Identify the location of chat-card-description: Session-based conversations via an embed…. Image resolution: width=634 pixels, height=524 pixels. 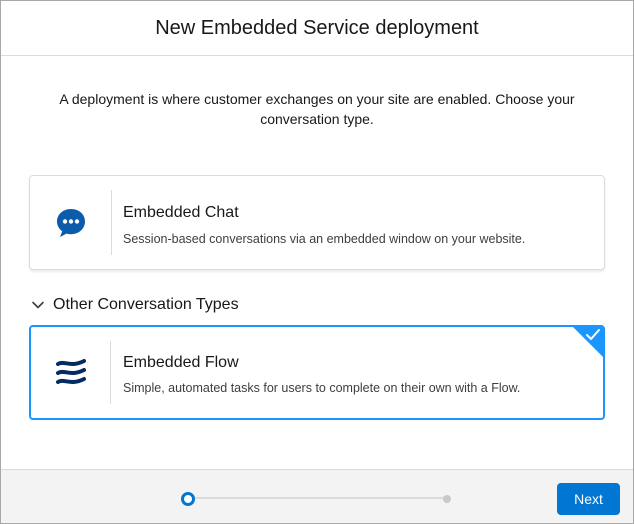
(324, 239).